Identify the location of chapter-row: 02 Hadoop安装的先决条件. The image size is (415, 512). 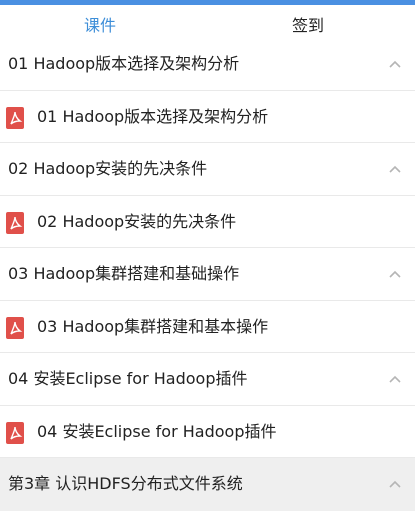
(207, 169).